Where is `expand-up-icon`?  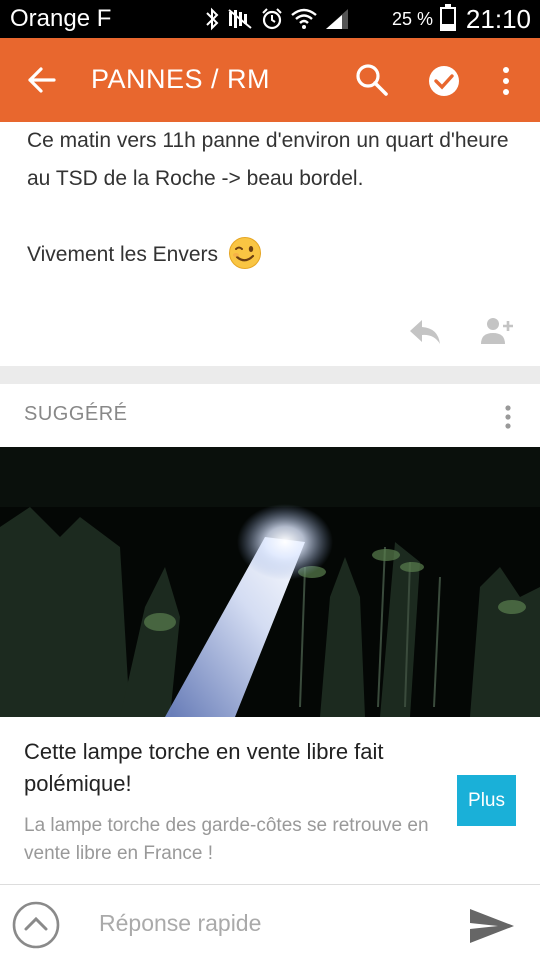 expand-up-icon is located at coordinates (36, 925).